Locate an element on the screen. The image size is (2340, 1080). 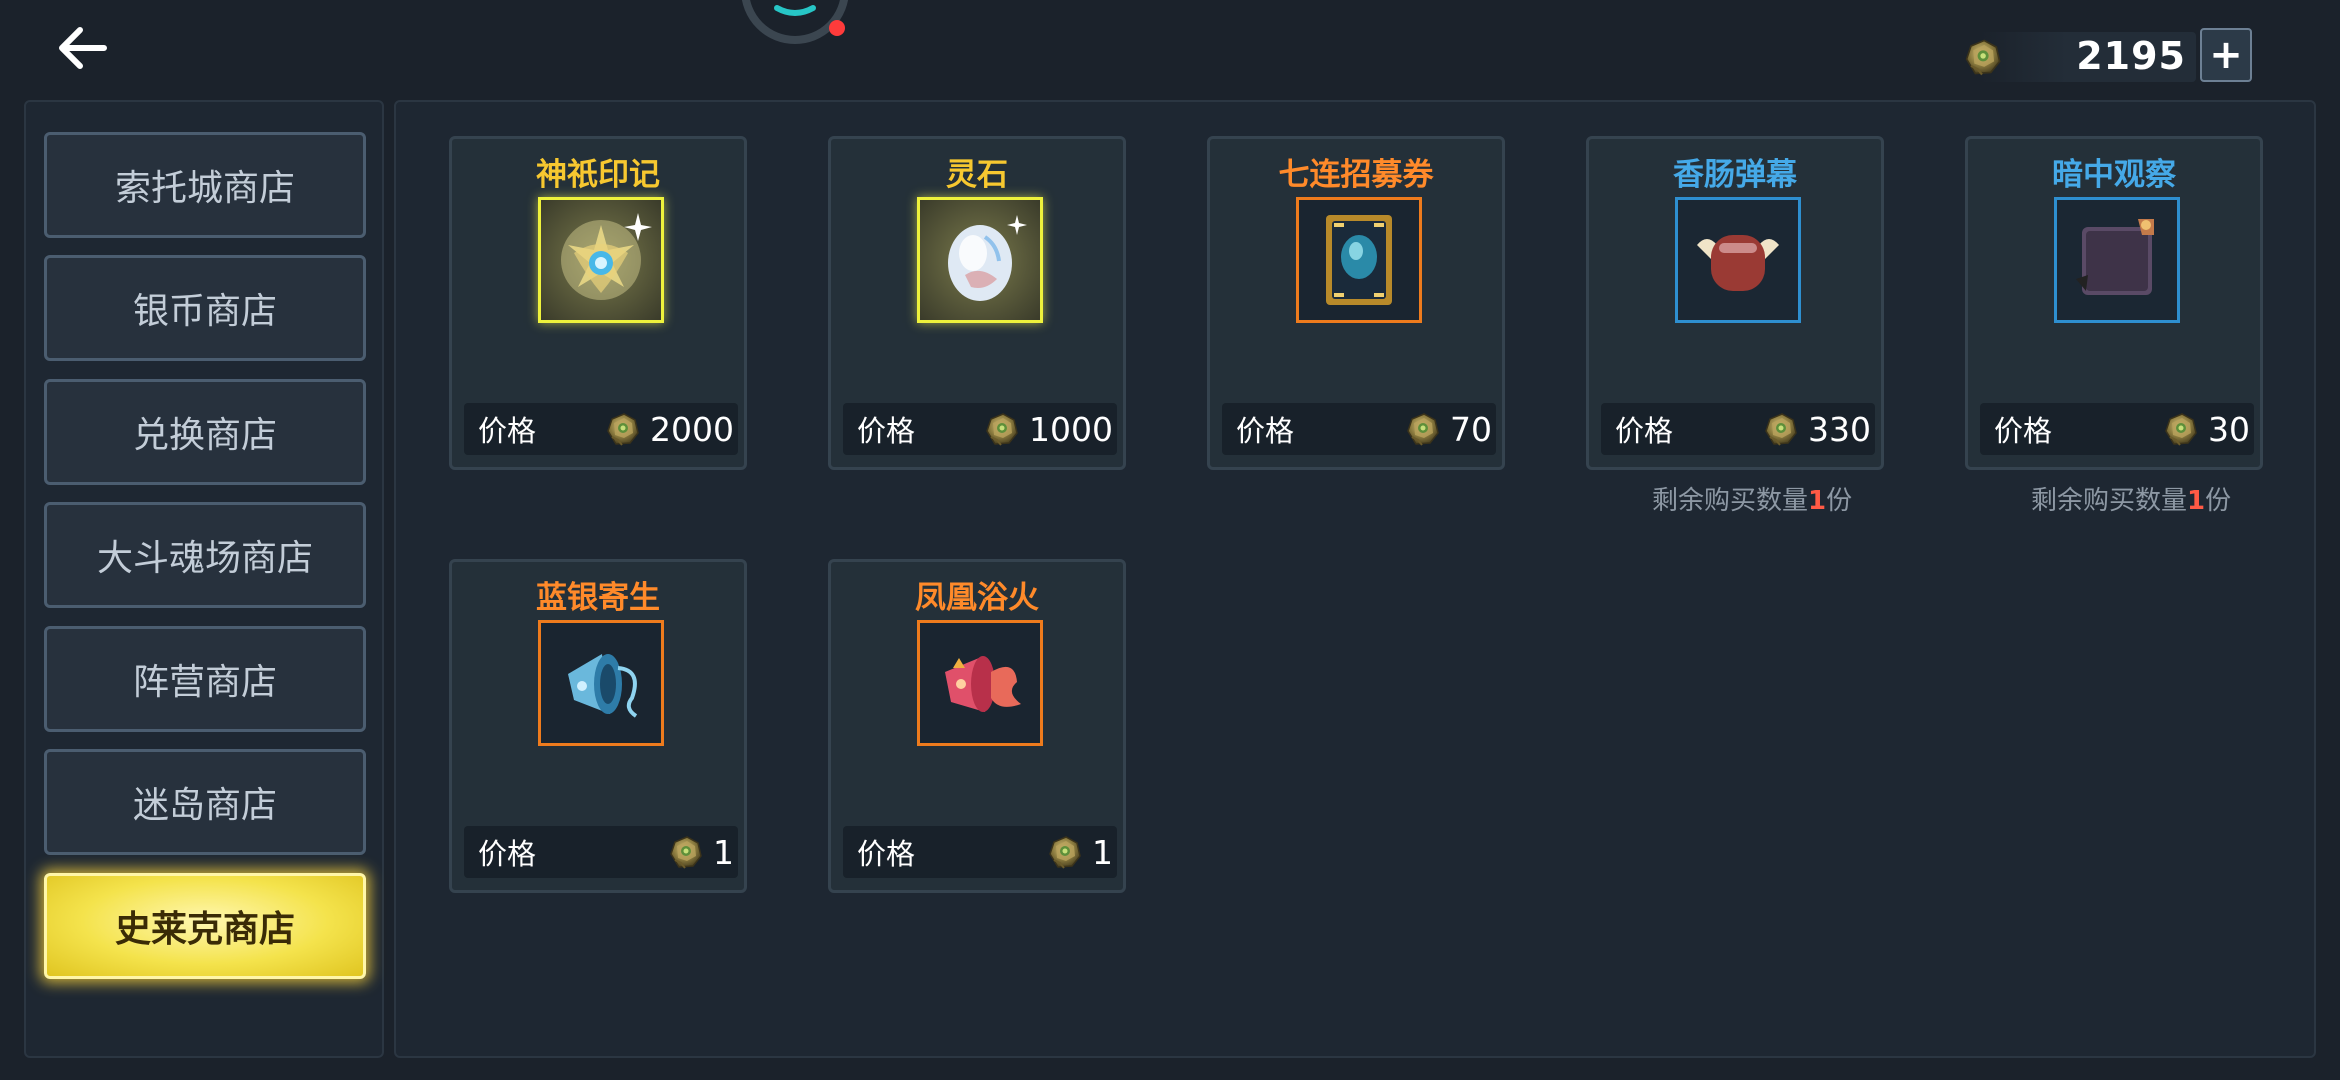
shop-item-card: 暗中观察 价格 30 is located at coordinates (2114, 303).